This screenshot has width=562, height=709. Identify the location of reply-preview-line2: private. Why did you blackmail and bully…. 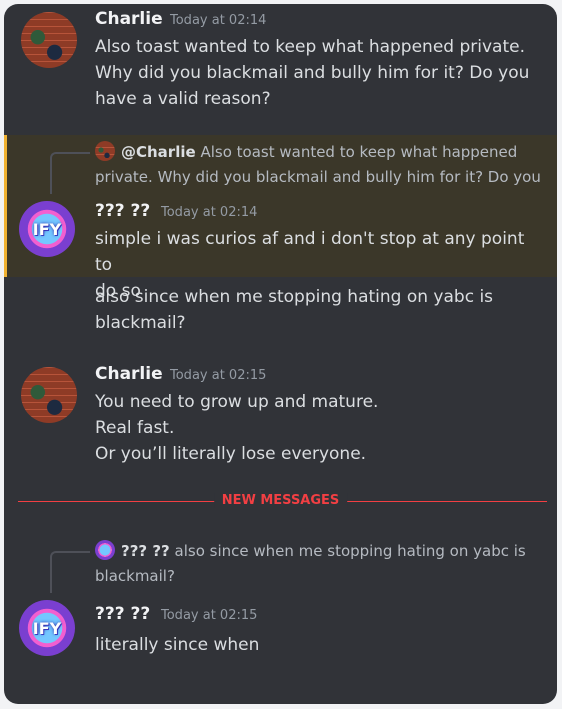
(320, 177).